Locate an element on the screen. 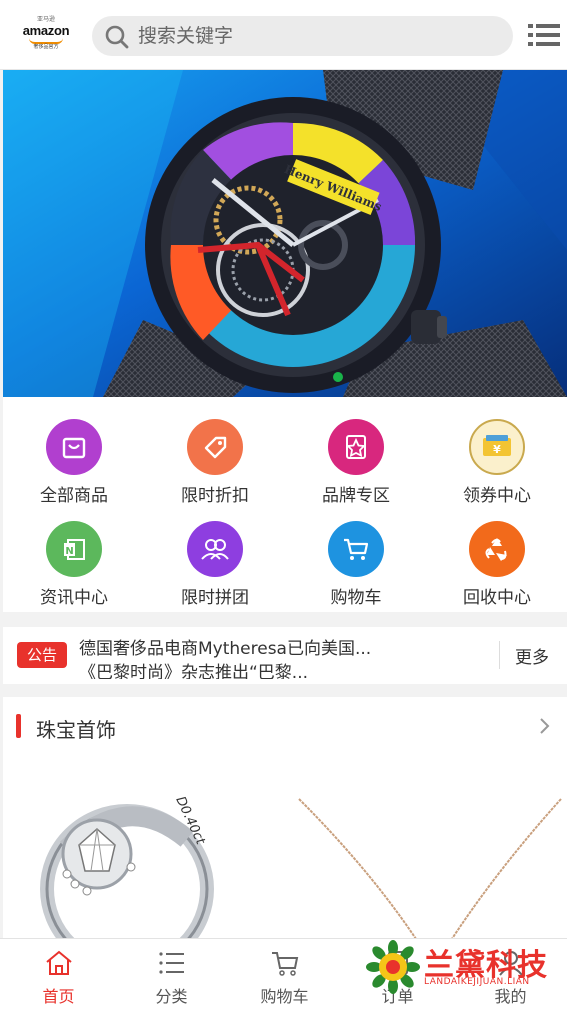 The image size is (567, 1018). search-input is located at coordinates (318, 36).